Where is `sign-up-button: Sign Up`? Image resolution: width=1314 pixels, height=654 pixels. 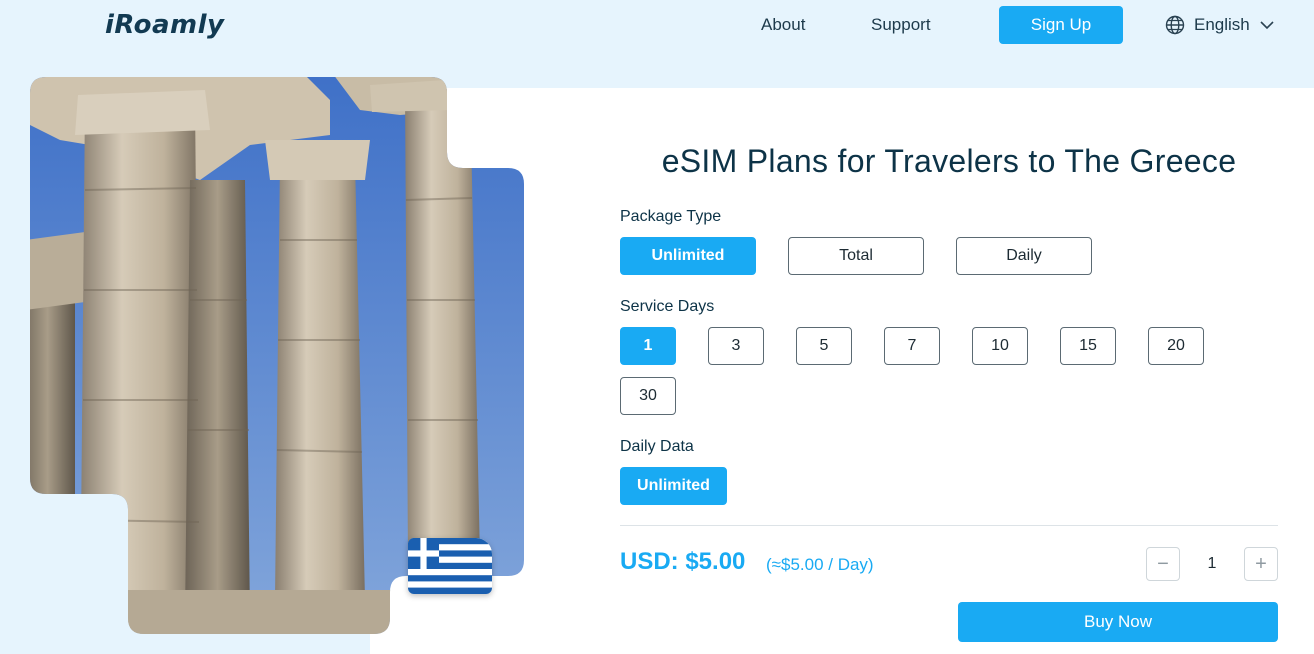 sign-up-button: Sign Up is located at coordinates (1061, 25).